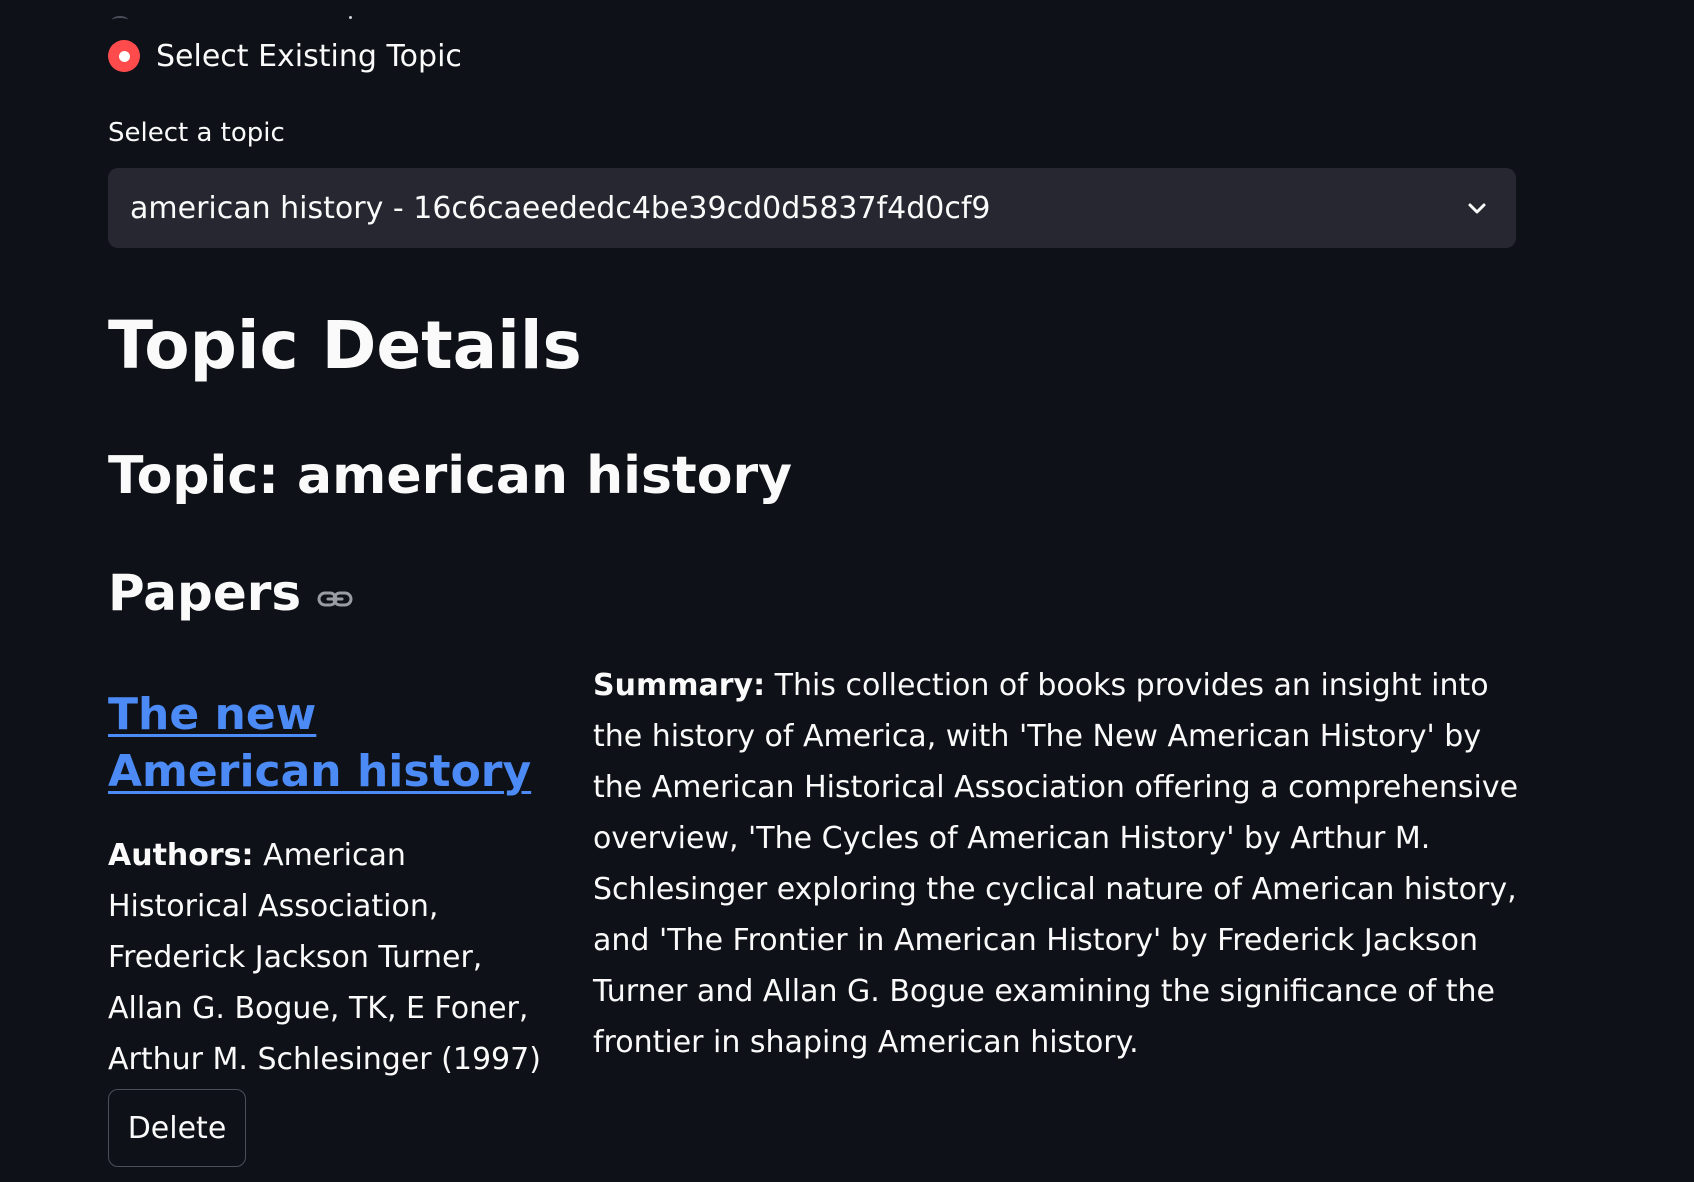 This screenshot has height=1182, width=1694. What do you see at coordinates (345, 345) in the screenshot?
I see `page-title: Topic Details` at bounding box center [345, 345].